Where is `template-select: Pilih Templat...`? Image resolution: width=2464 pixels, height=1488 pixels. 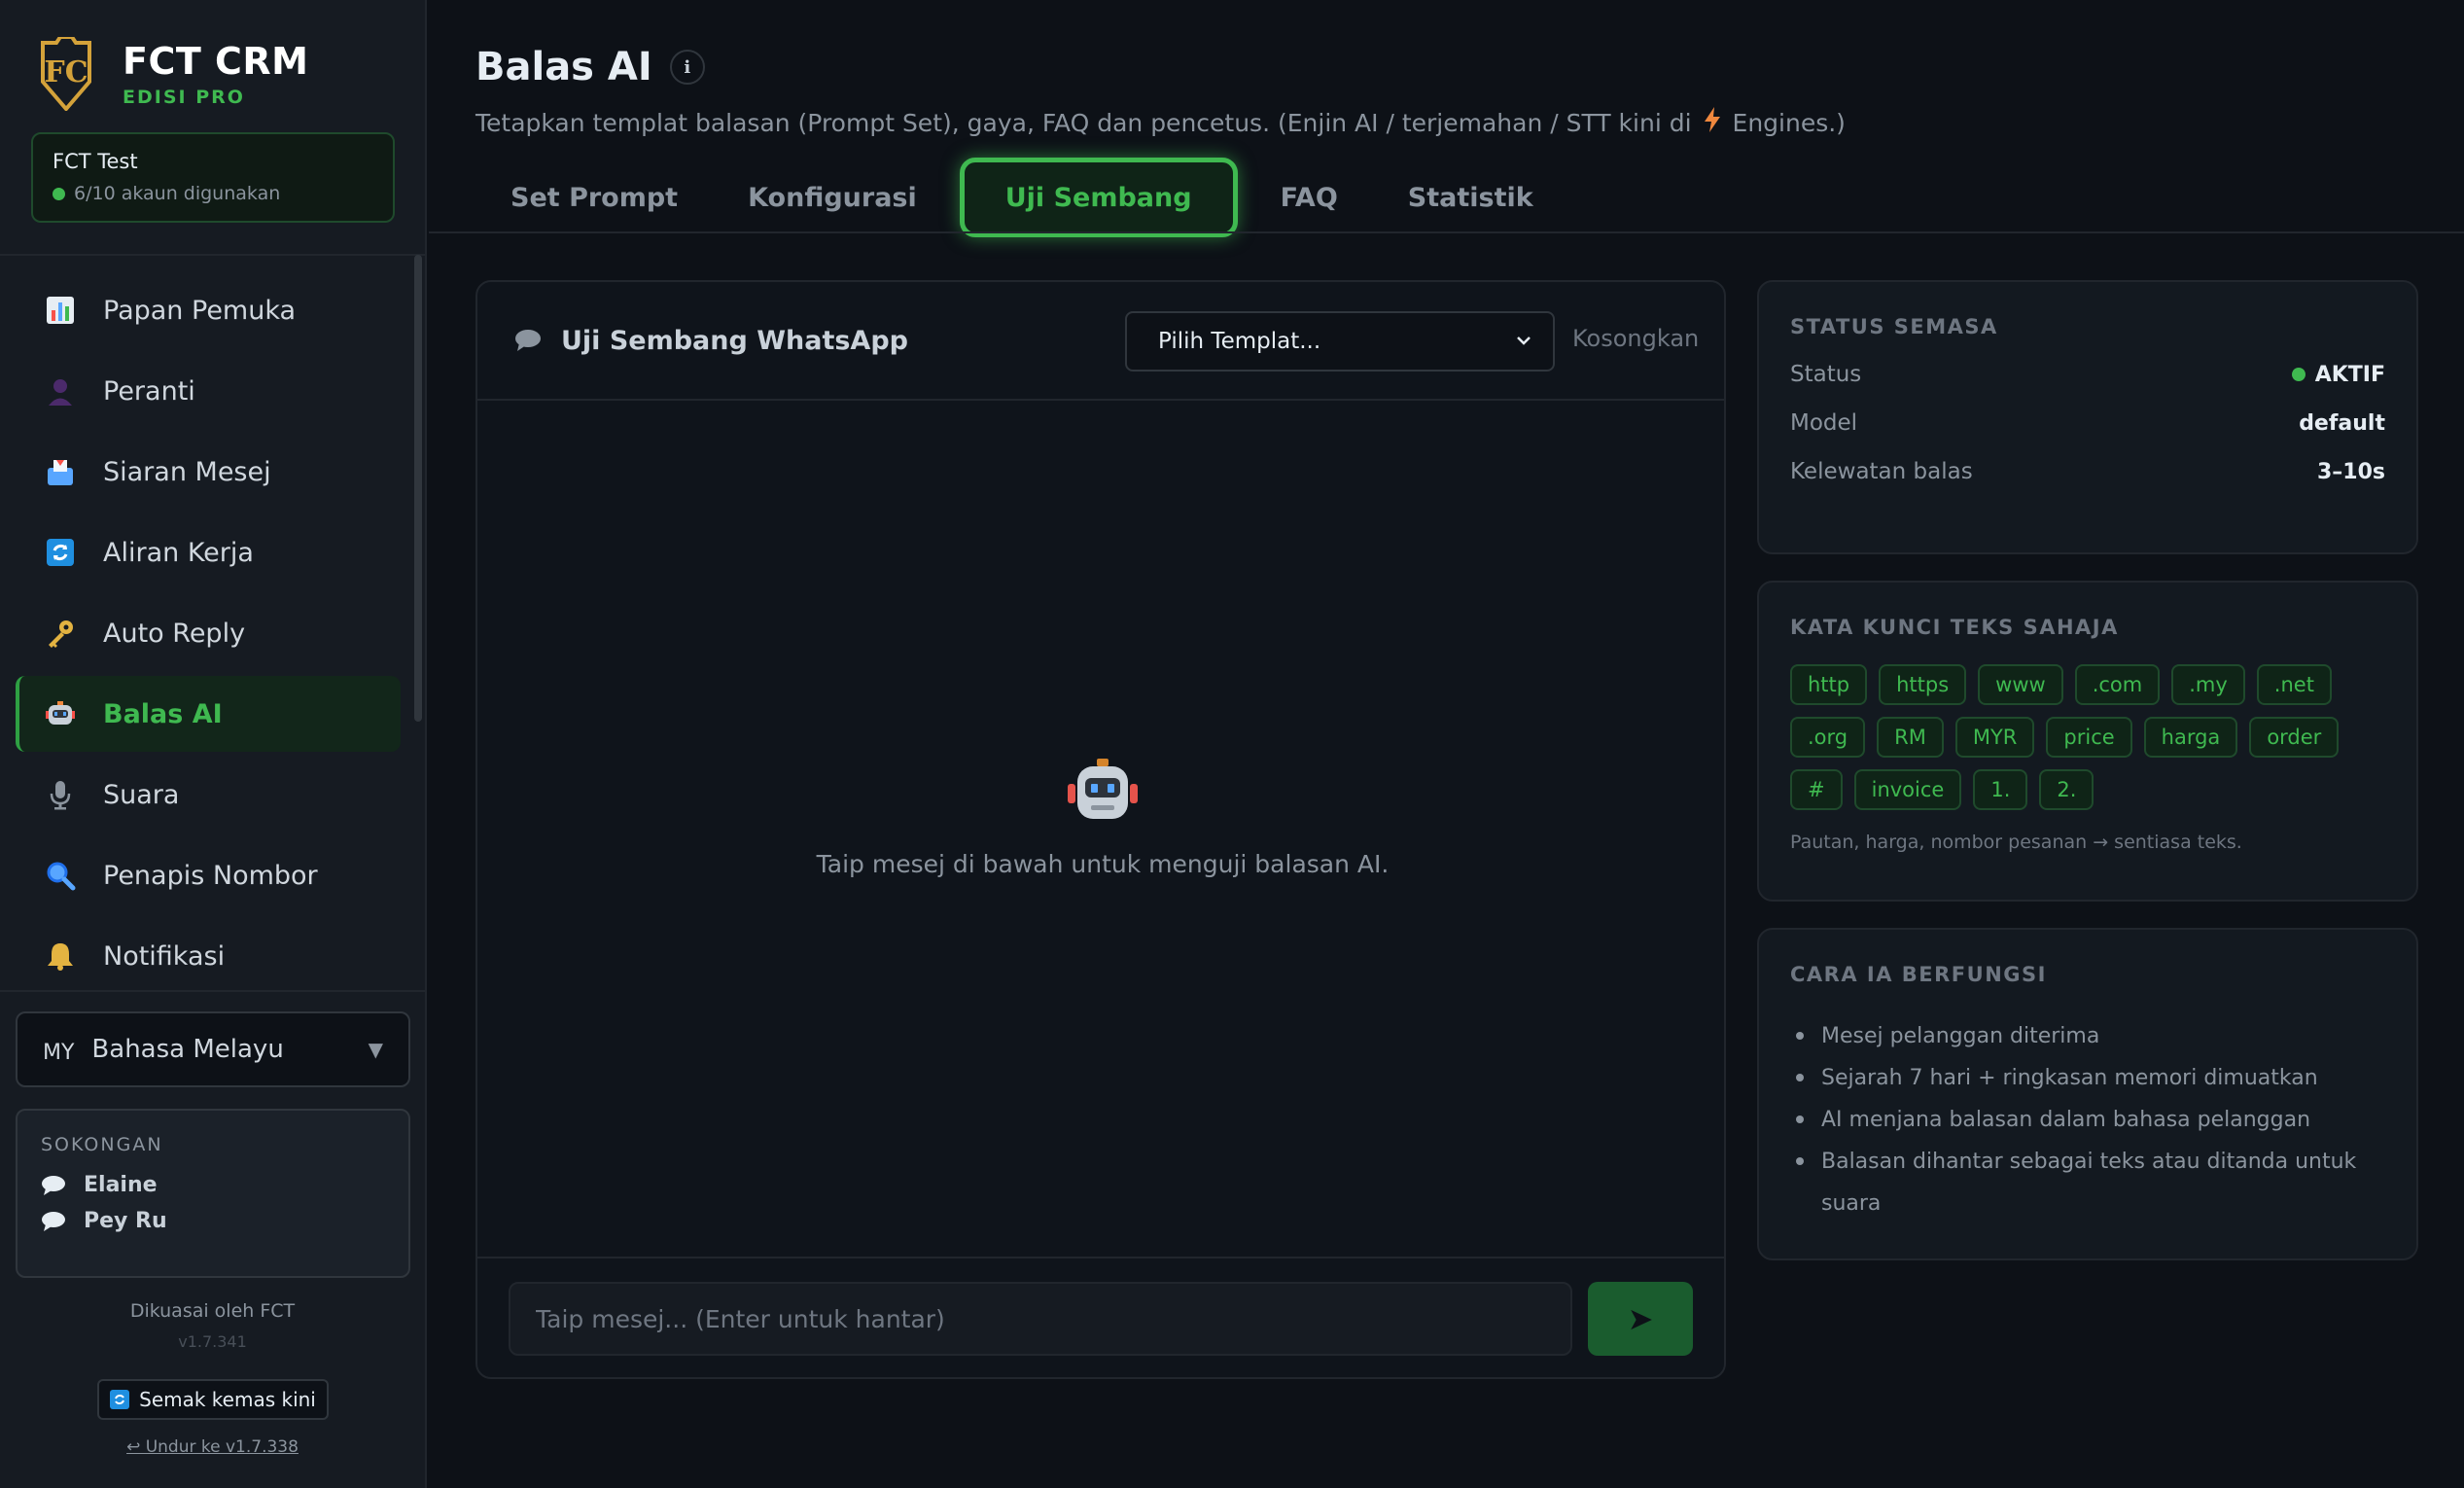 template-select: Pilih Templat... is located at coordinates (1340, 342).